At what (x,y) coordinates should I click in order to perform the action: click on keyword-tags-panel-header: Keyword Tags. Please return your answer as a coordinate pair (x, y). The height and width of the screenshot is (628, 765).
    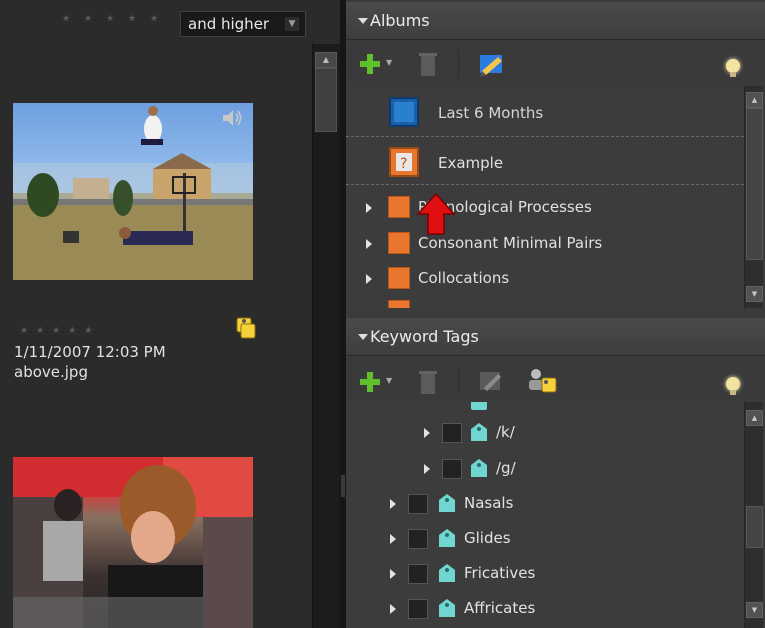
    Looking at the image, I should click on (555, 337).